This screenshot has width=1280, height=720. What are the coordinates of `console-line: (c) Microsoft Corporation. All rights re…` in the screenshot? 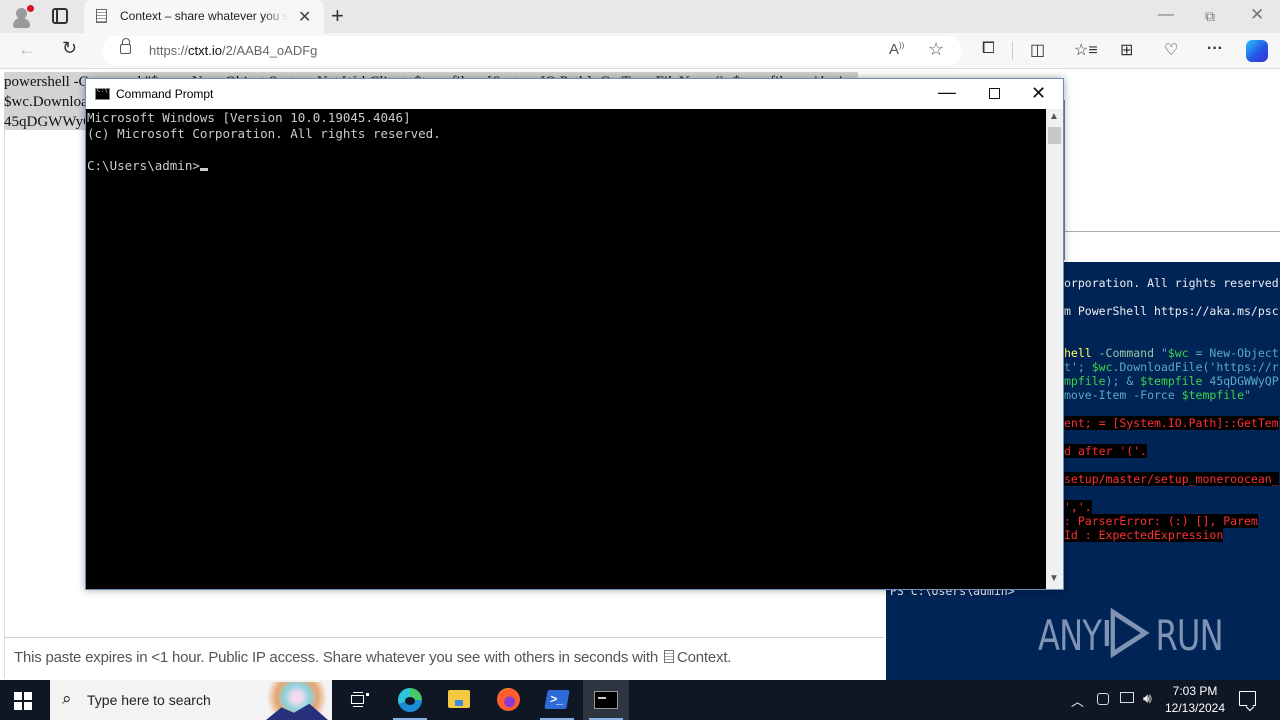 It's located at (264, 133).